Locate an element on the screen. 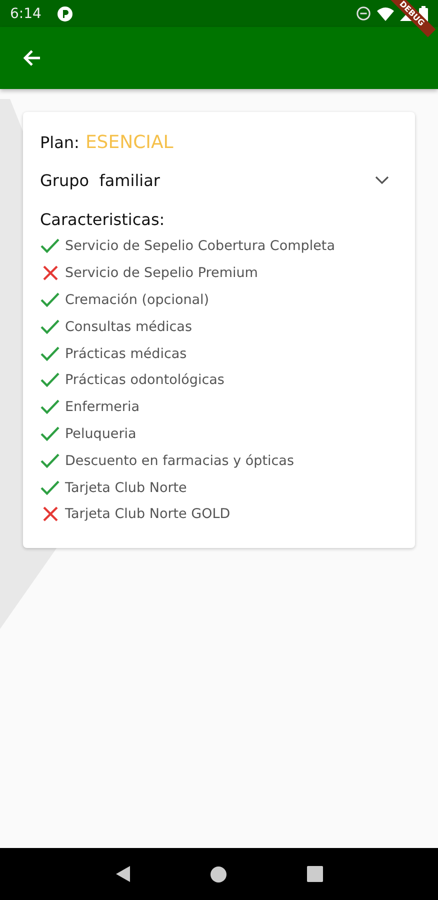 Image resolution: width=438 pixels, height=900 pixels. back-icon is located at coordinates (122, 874).